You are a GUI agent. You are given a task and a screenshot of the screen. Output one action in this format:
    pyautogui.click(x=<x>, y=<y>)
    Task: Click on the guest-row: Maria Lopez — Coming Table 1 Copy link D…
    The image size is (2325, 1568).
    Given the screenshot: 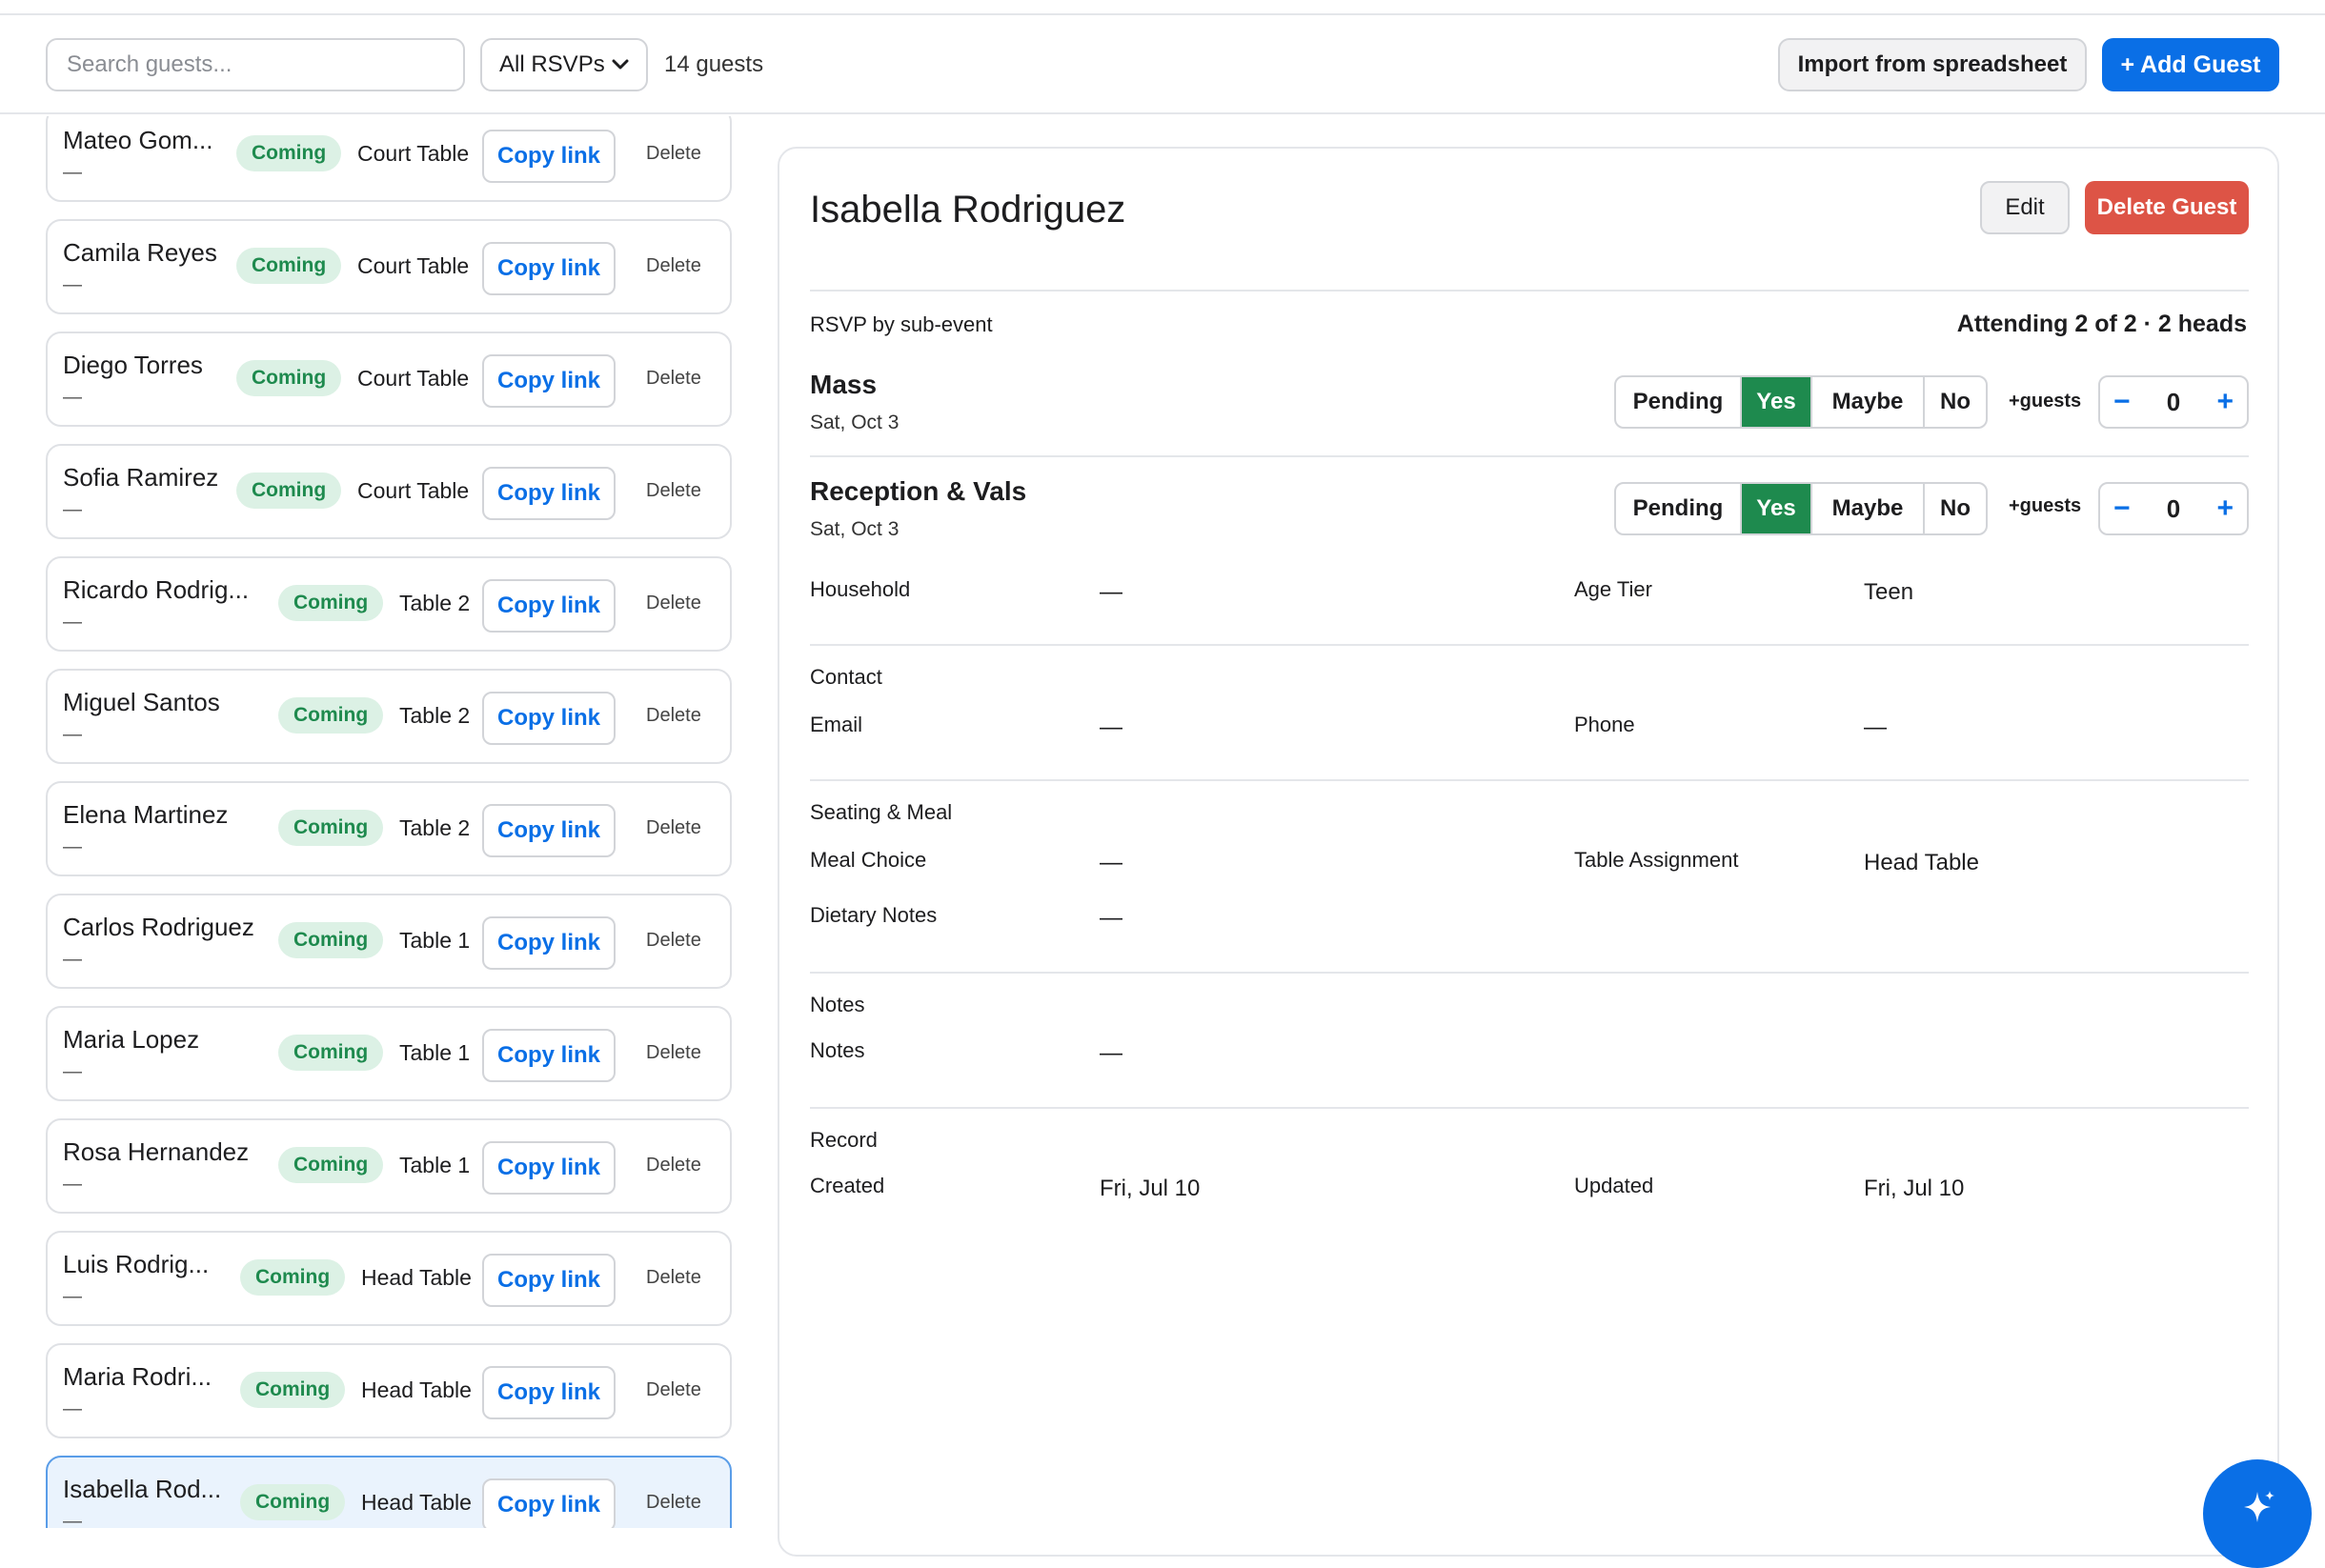 What is the action you would take?
    pyautogui.click(x=389, y=1053)
    